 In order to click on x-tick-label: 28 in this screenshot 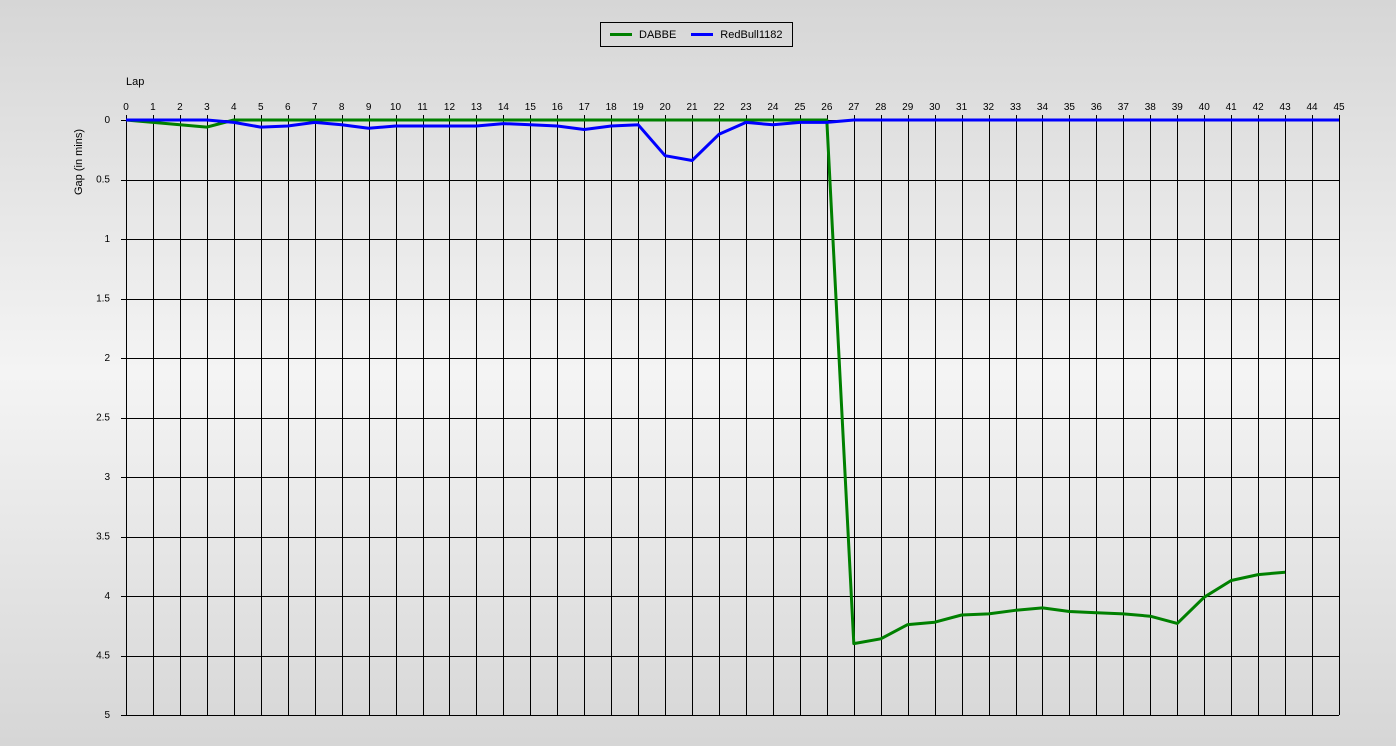, I will do `click(881, 107)`.